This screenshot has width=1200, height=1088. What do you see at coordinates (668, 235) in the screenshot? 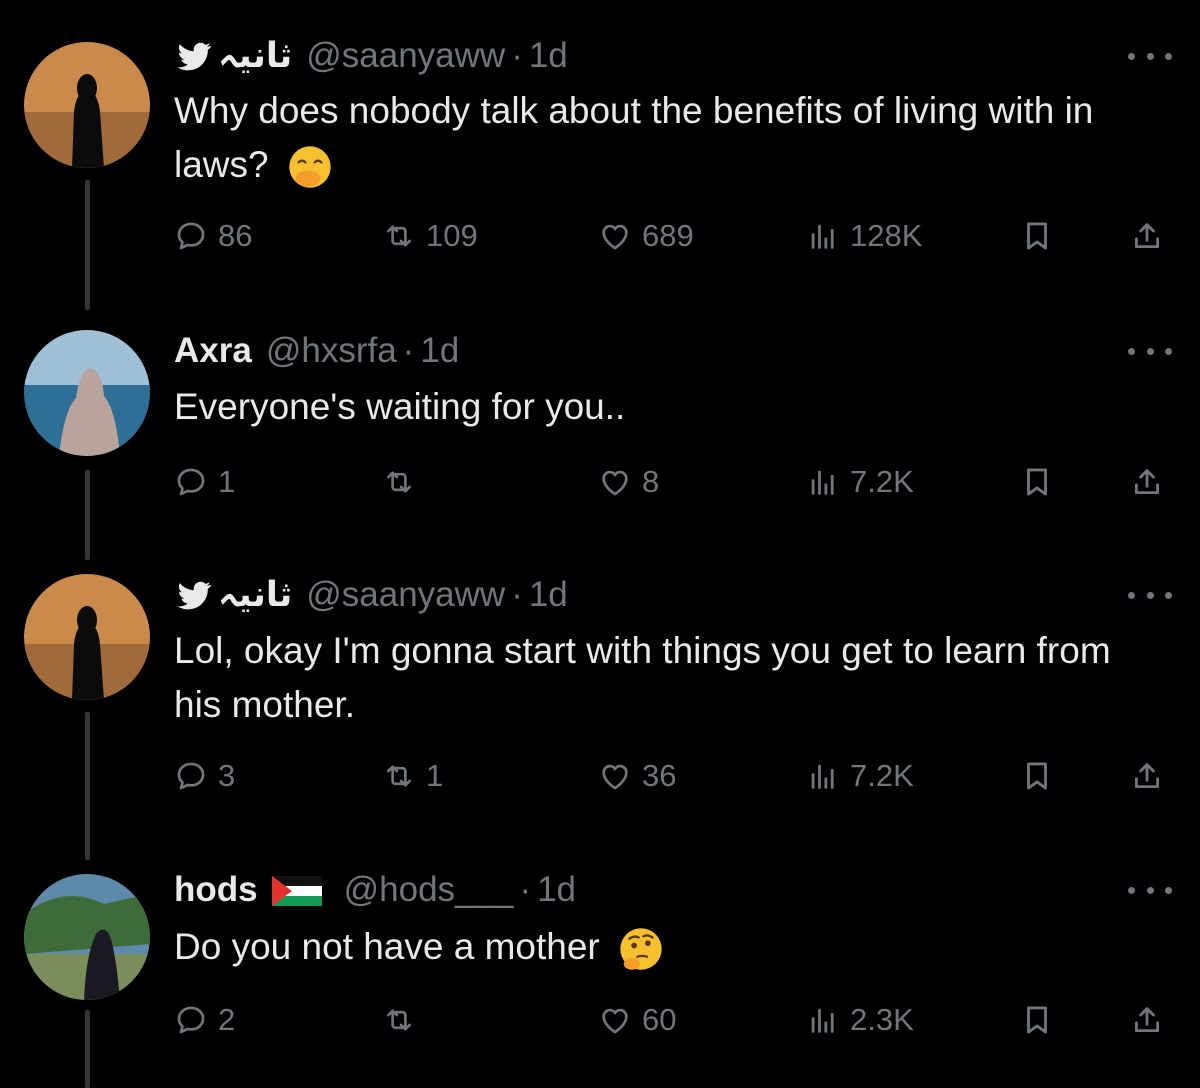
I see `like-count: 689` at bounding box center [668, 235].